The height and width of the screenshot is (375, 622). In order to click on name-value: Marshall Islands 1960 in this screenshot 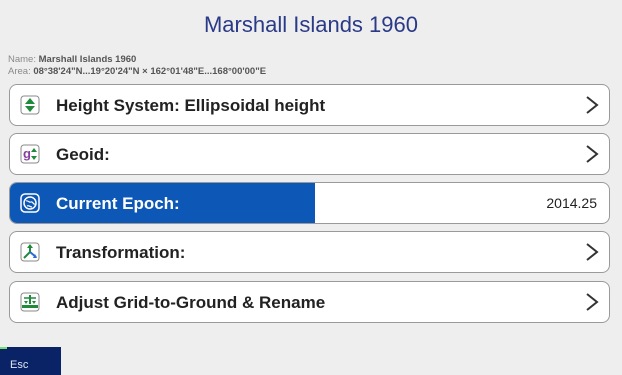, I will do `click(87, 59)`.